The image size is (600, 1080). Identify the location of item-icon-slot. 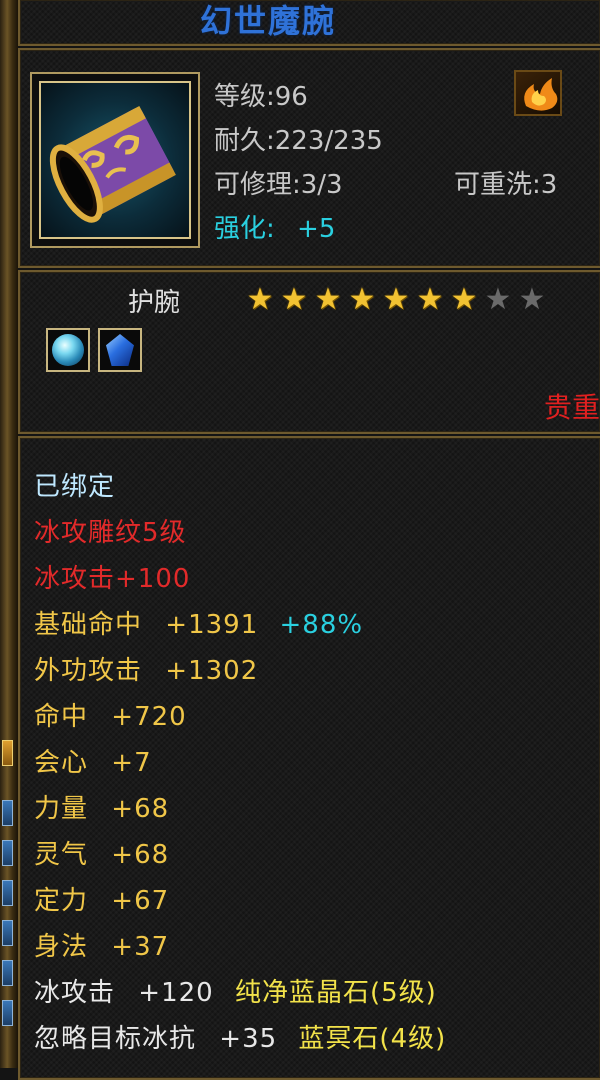
(115, 160).